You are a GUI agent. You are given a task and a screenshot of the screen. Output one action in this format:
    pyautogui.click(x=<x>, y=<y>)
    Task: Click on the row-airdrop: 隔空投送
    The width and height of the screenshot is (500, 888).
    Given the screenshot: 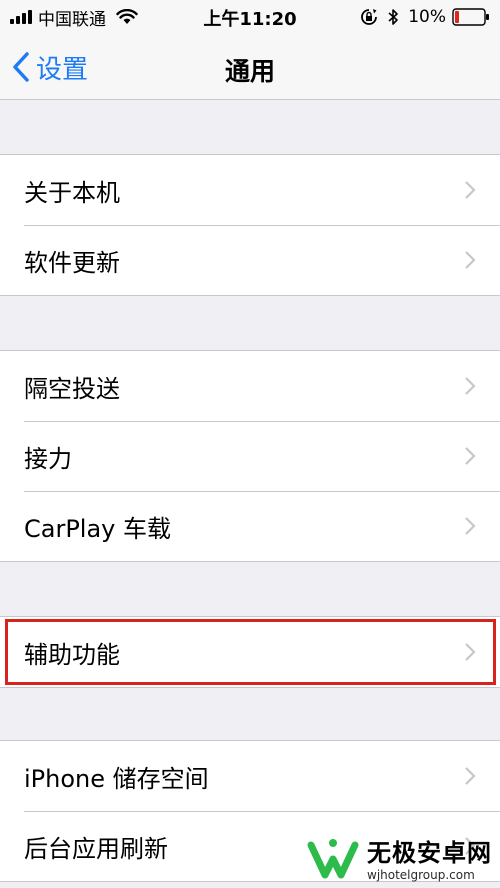 What is the action you would take?
    pyautogui.click(x=250, y=386)
    